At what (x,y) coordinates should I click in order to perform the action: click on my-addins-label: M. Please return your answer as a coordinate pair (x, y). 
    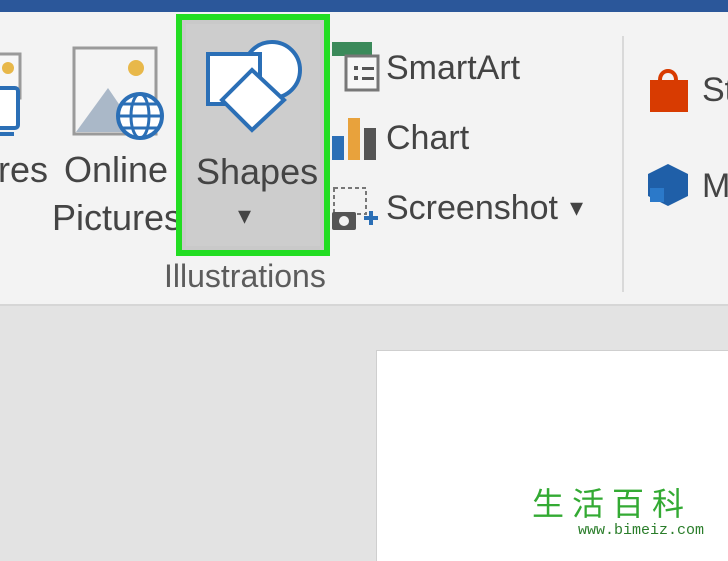
    Looking at the image, I should click on (715, 186).